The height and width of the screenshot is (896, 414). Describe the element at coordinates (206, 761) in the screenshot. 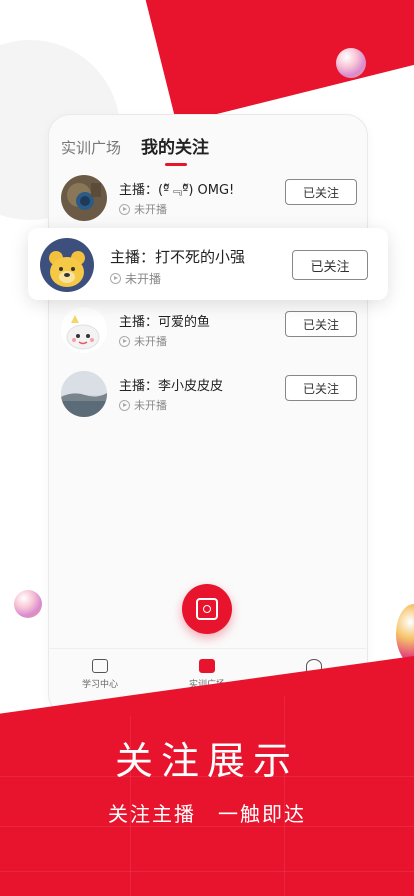

I see `promo-headline: 关注展示` at that location.